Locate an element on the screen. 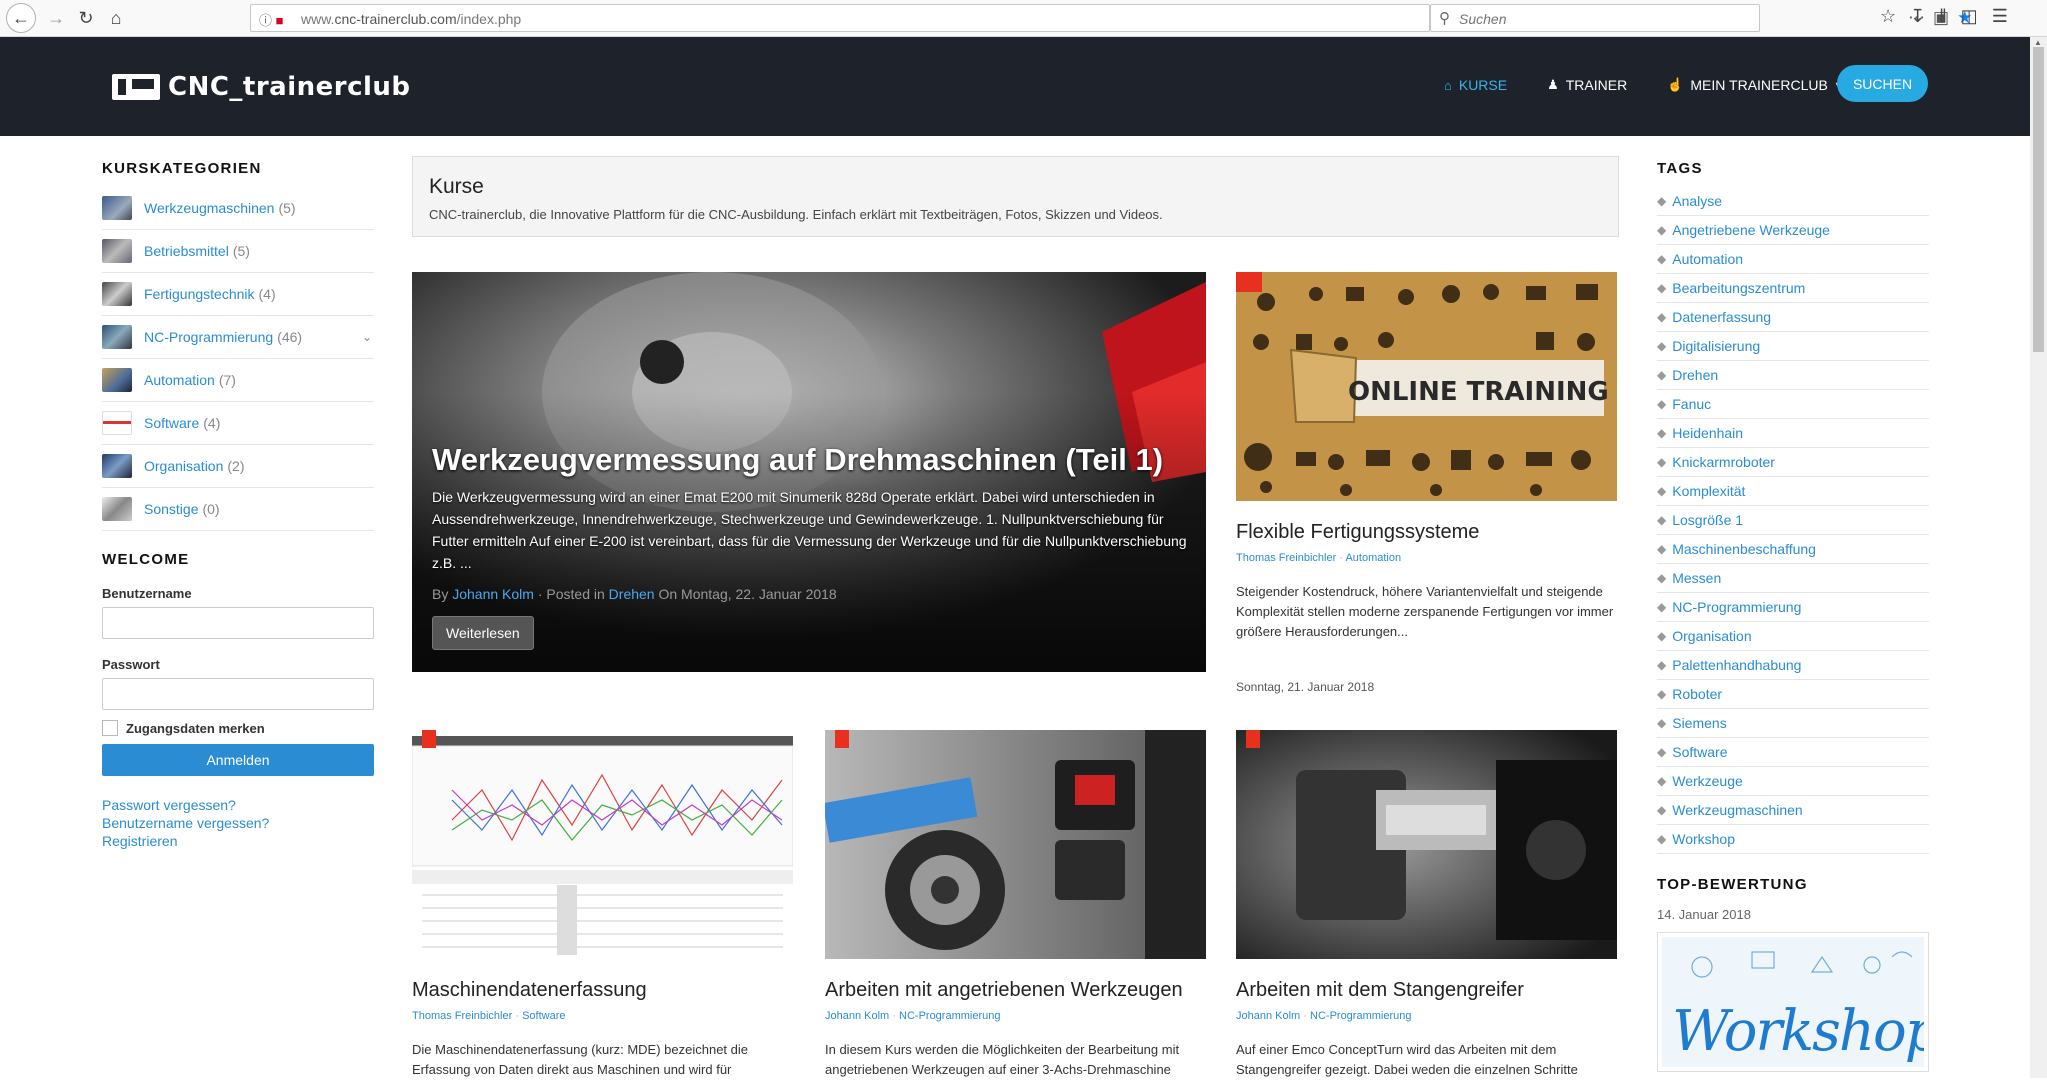  article-title: Flexible Fertigungssysteme is located at coordinates (1426, 532).